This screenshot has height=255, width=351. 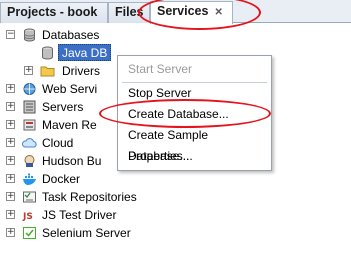 What do you see at coordinates (194, 69) in the screenshot?
I see `menu-item-start-server: Start Server` at bounding box center [194, 69].